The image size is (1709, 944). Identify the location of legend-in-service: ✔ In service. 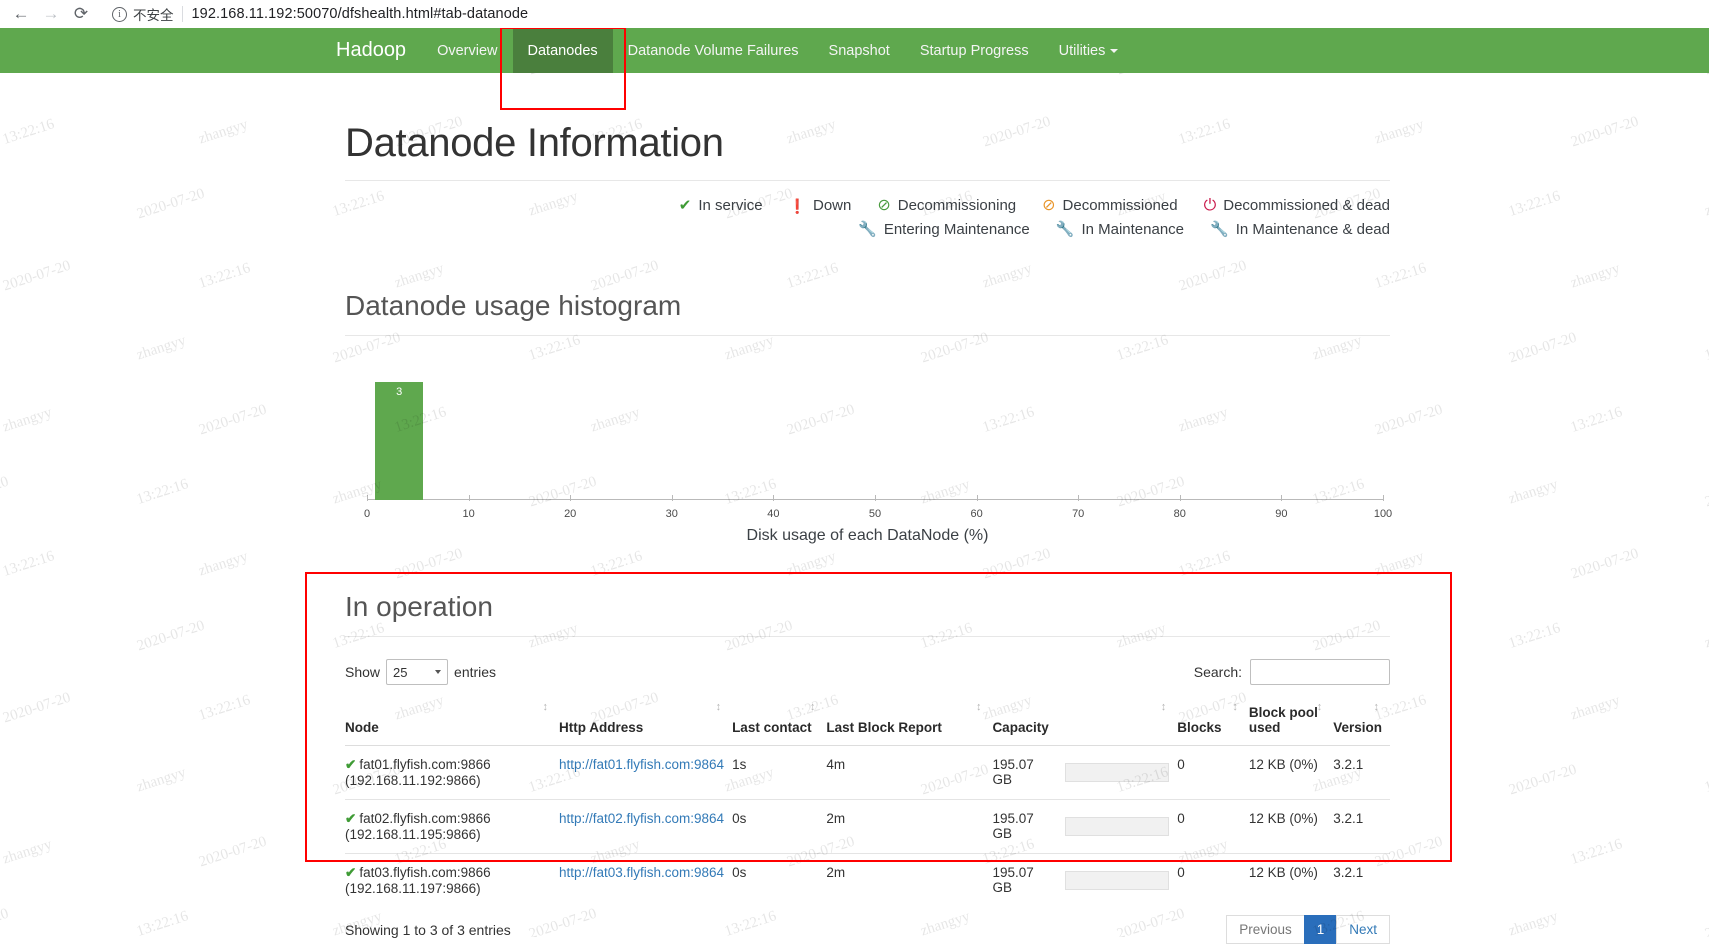
(721, 205).